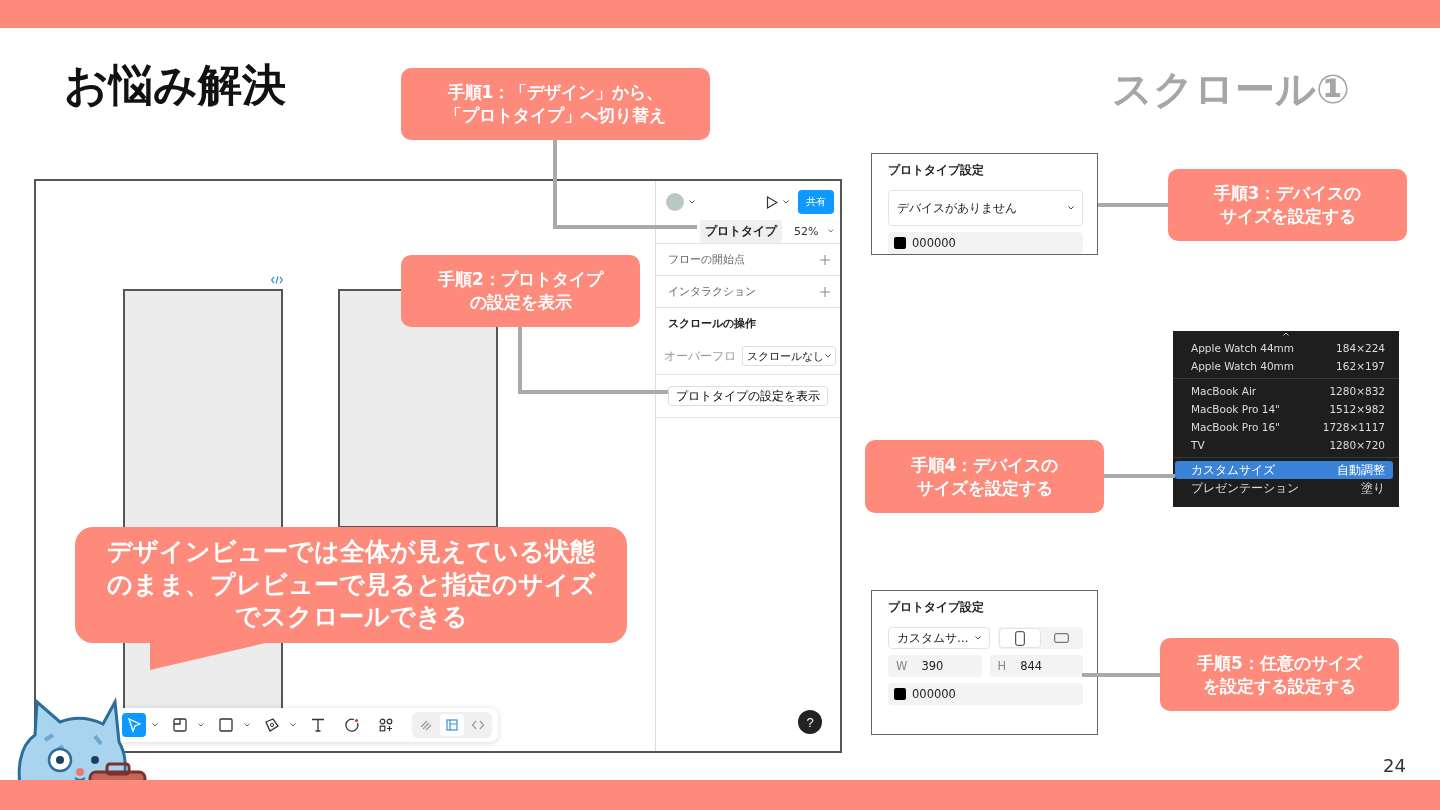  What do you see at coordinates (426, 725) in the screenshot?
I see `pencil-icon` at bounding box center [426, 725].